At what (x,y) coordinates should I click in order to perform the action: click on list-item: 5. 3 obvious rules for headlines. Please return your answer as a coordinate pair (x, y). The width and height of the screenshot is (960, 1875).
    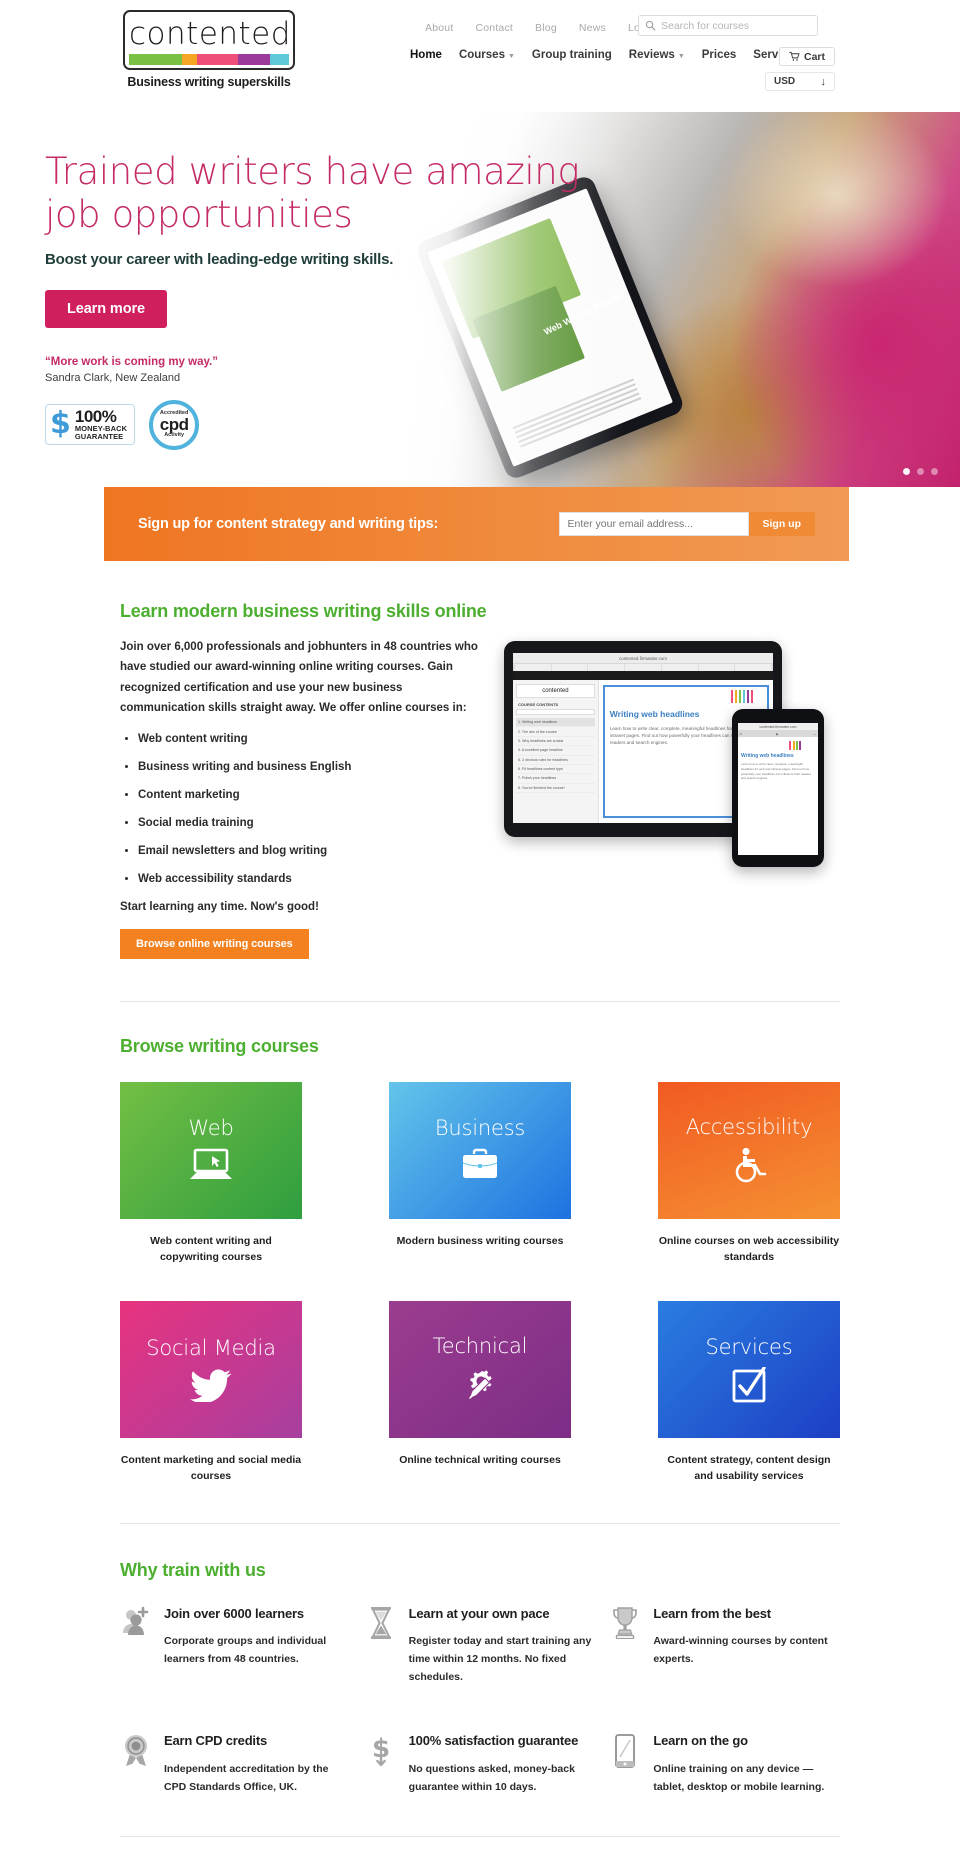
    Looking at the image, I should click on (555, 760).